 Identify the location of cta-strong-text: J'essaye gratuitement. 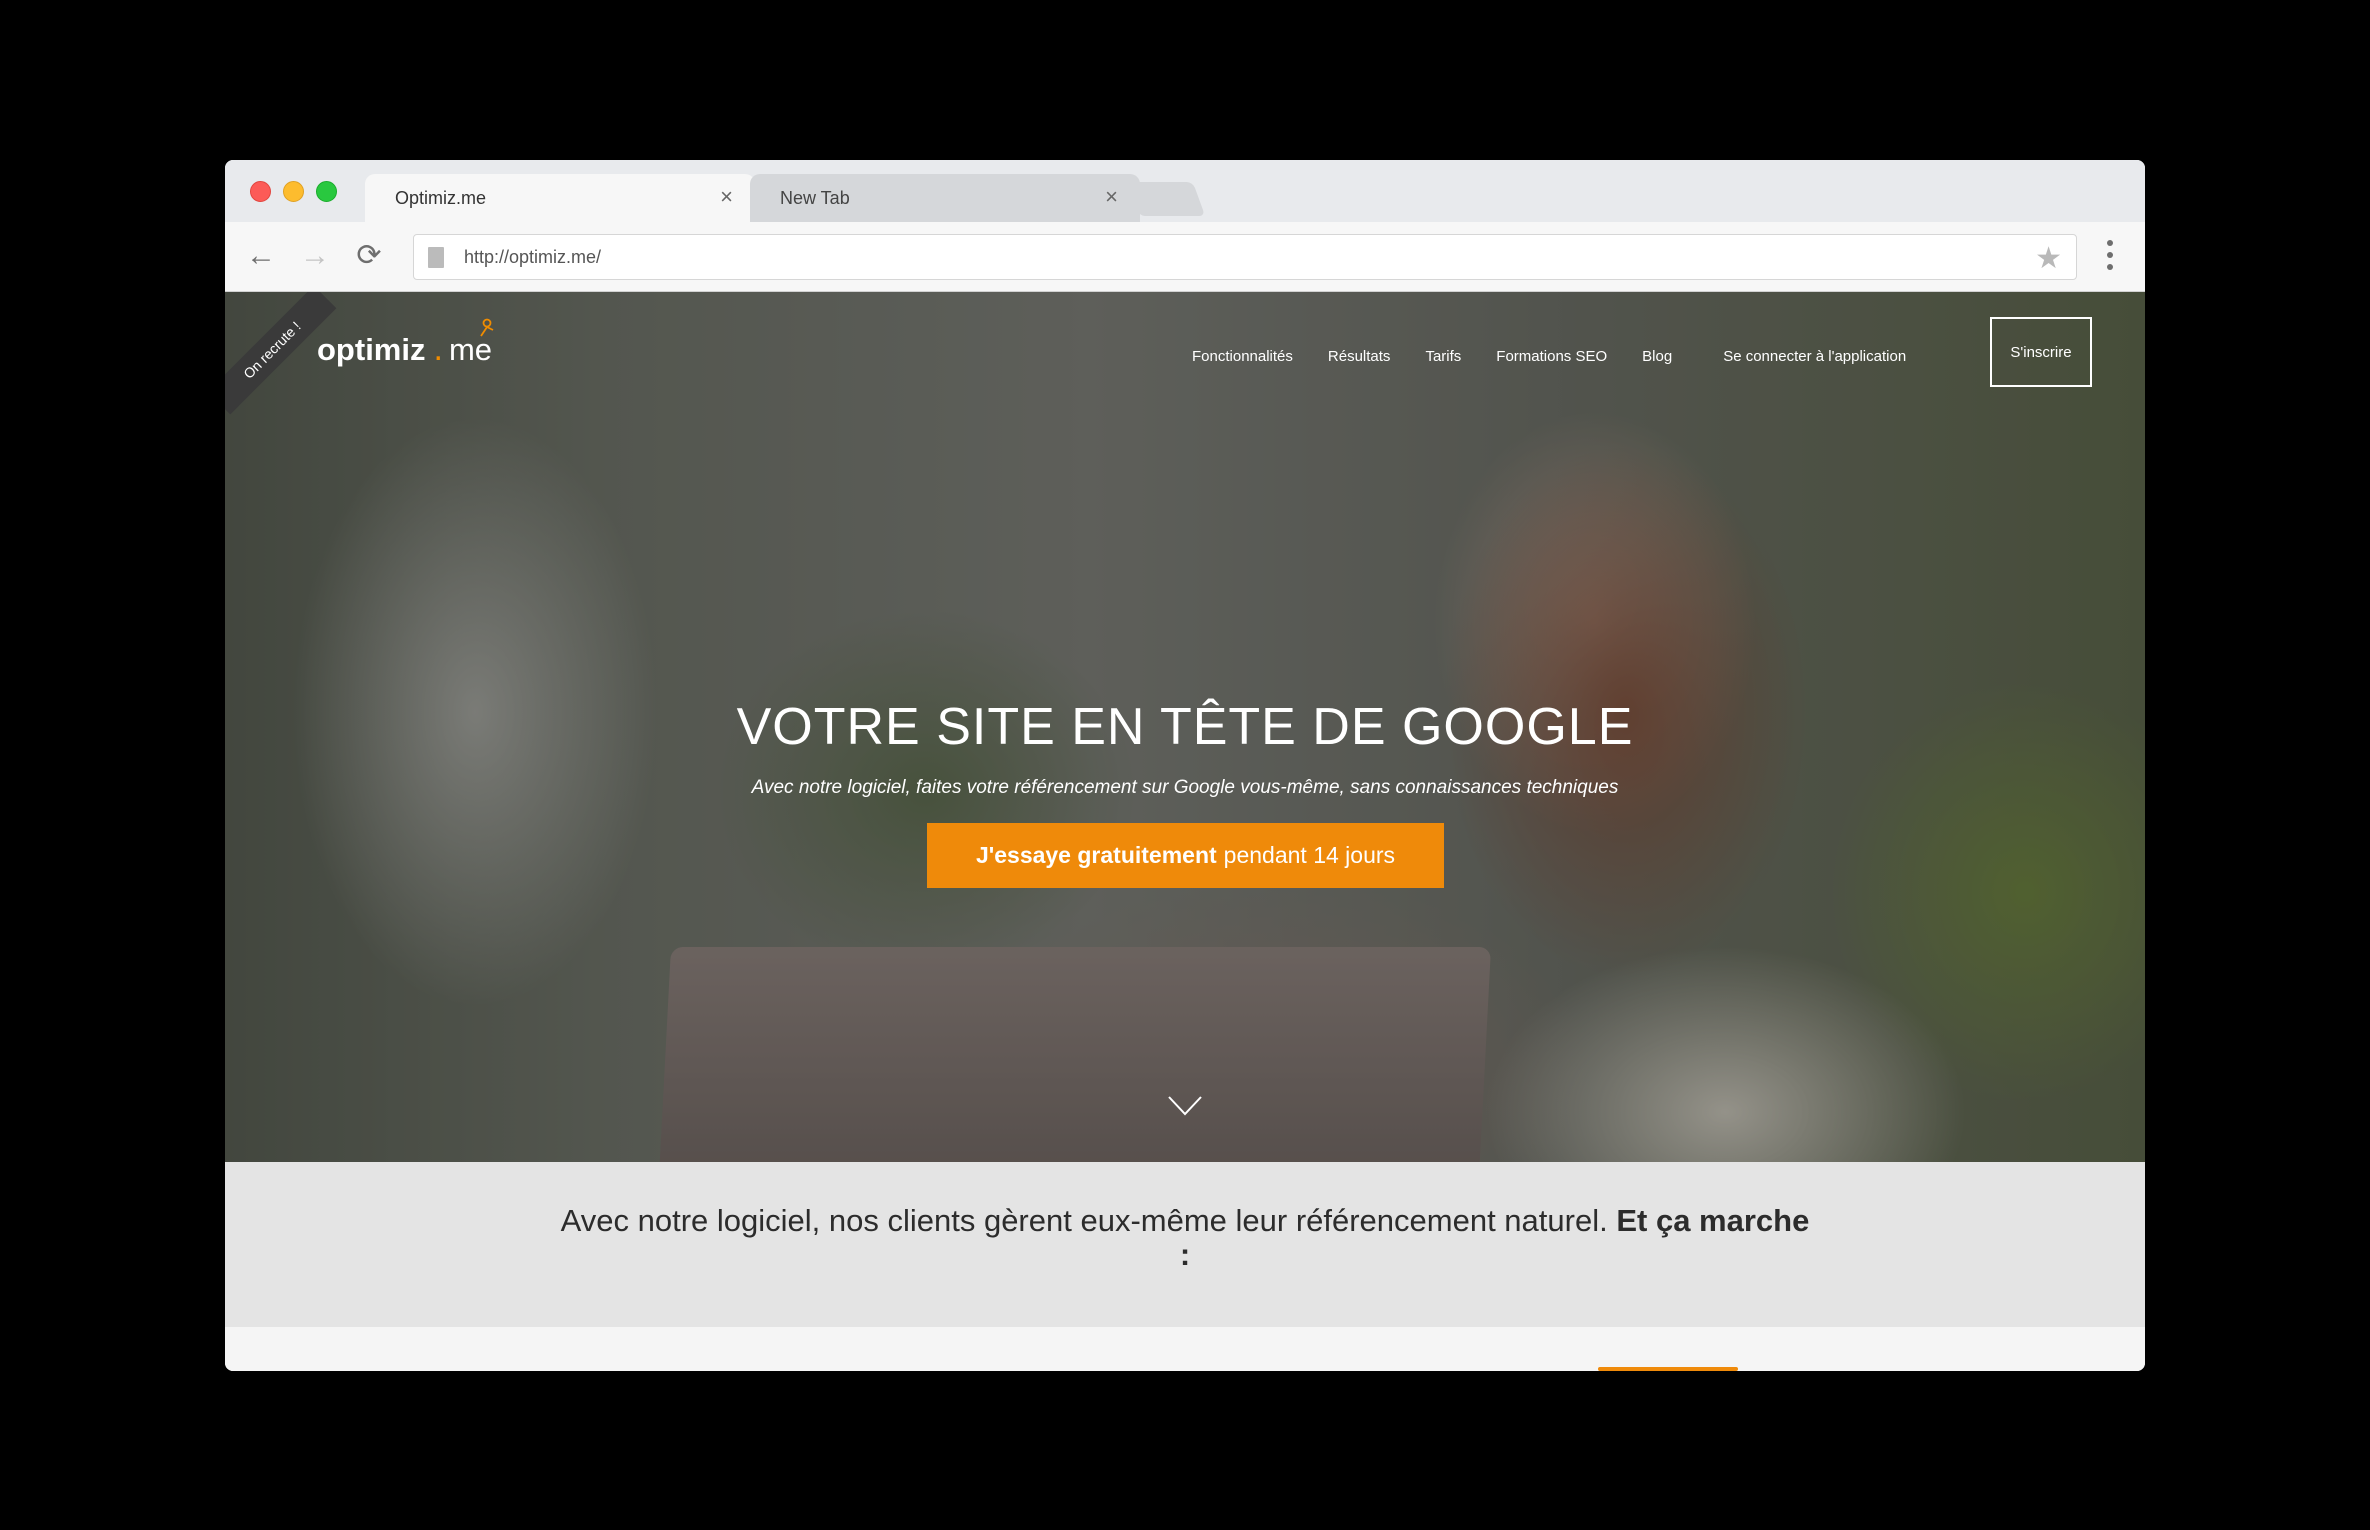
(1096, 855).